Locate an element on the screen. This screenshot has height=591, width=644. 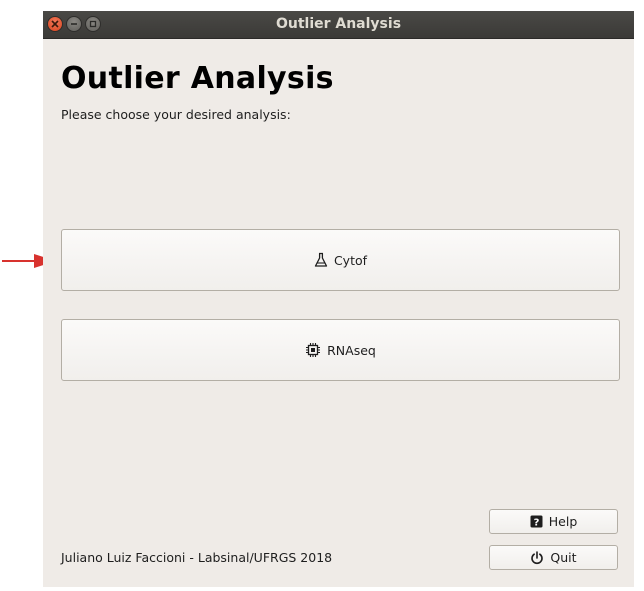
flask-icon is located at coordinates (321, 260).